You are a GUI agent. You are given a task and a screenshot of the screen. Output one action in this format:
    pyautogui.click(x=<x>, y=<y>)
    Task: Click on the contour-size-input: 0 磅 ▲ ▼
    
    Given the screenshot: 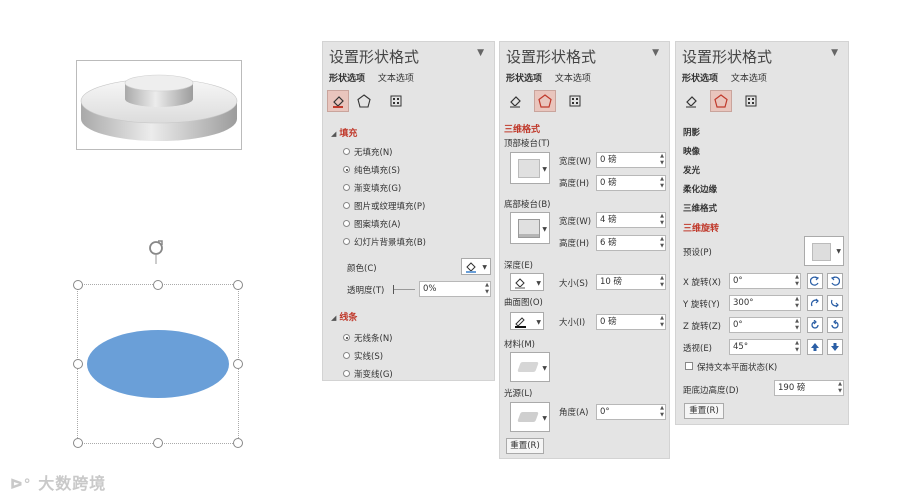 What is the action you would take?
    pyautogui.click(x=631, y=322)
    